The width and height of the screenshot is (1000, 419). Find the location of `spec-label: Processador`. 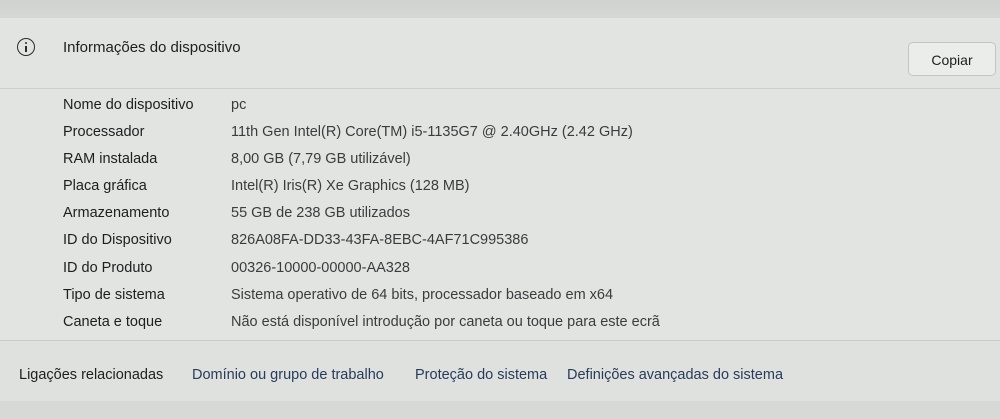

spec-label: Processador is located at coordinates (104, 132).